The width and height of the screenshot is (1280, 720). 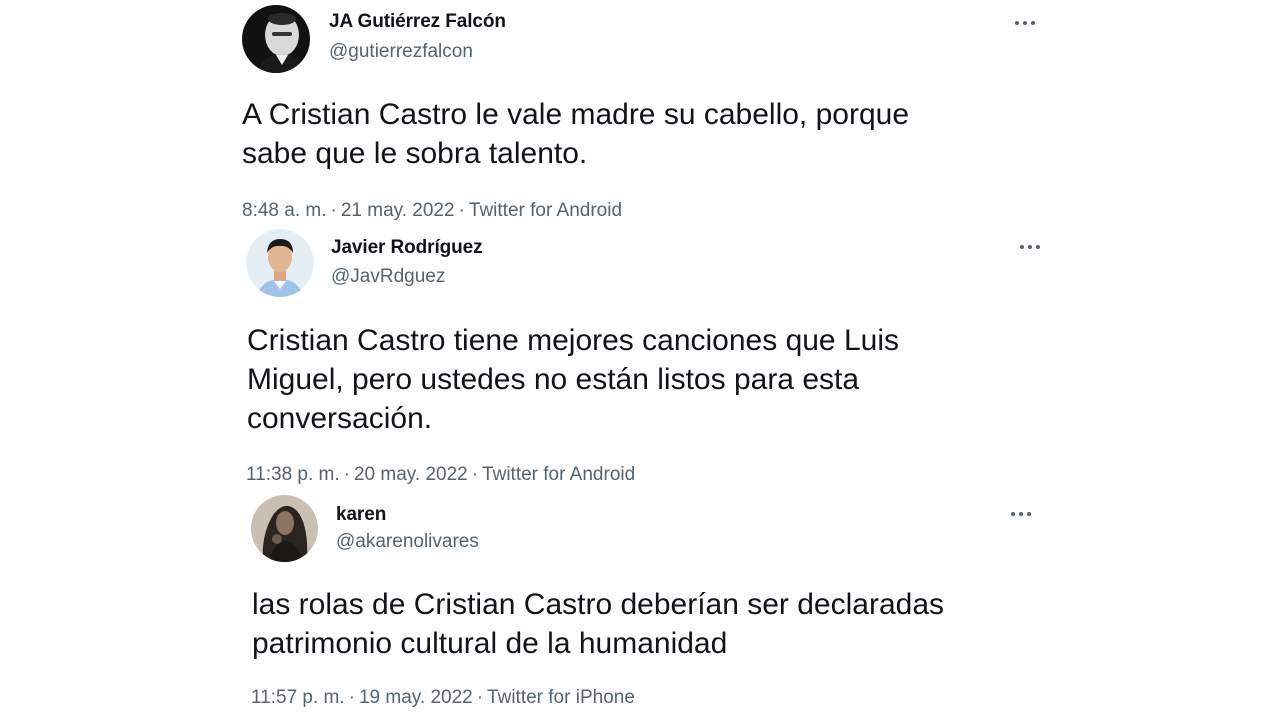 What do you see at coordinates (417, 22) in the screenshot?
I see `author-name: JA Gutiérrez Falcón` at bounding box center [417, 22].